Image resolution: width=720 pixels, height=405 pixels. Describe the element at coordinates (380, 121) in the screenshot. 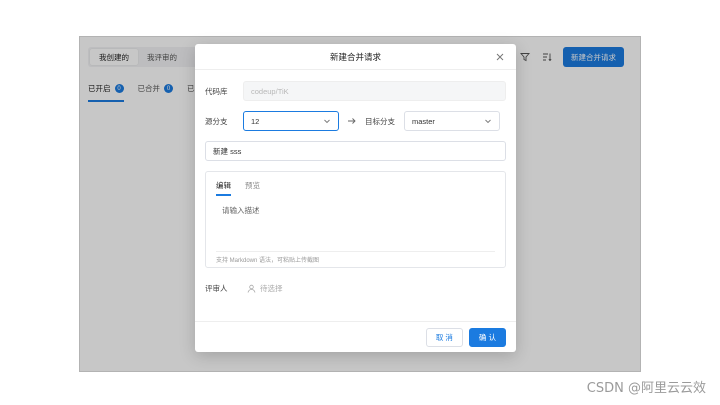

I see `target-branch-label: 目标分支` at that location.